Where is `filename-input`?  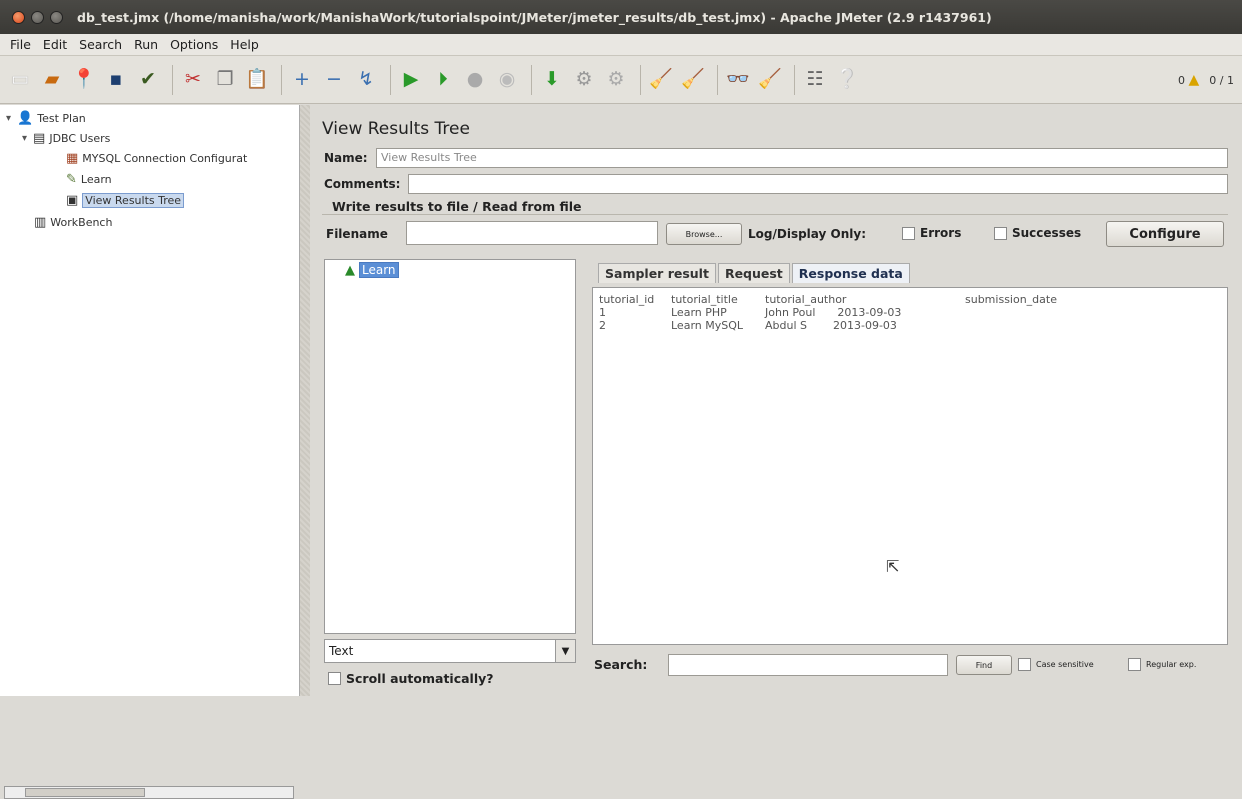 filename-input is located at coordinates (532, 233).